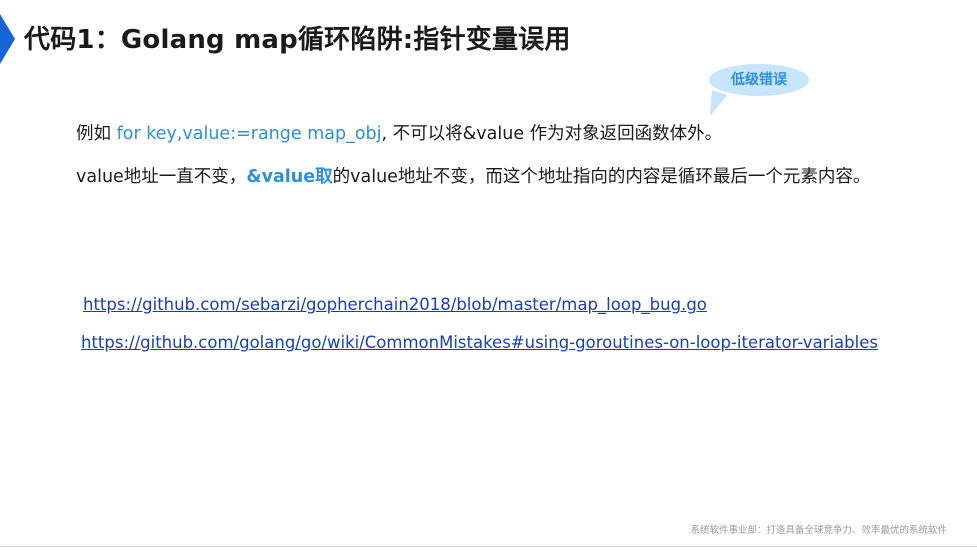  Describe the element at coordinates (601, 177) in the screenshot. I see `paragraph2-suffix: 的value地址不变，而这个地址指向的内容是循环最后一个元素内容。` at that location.